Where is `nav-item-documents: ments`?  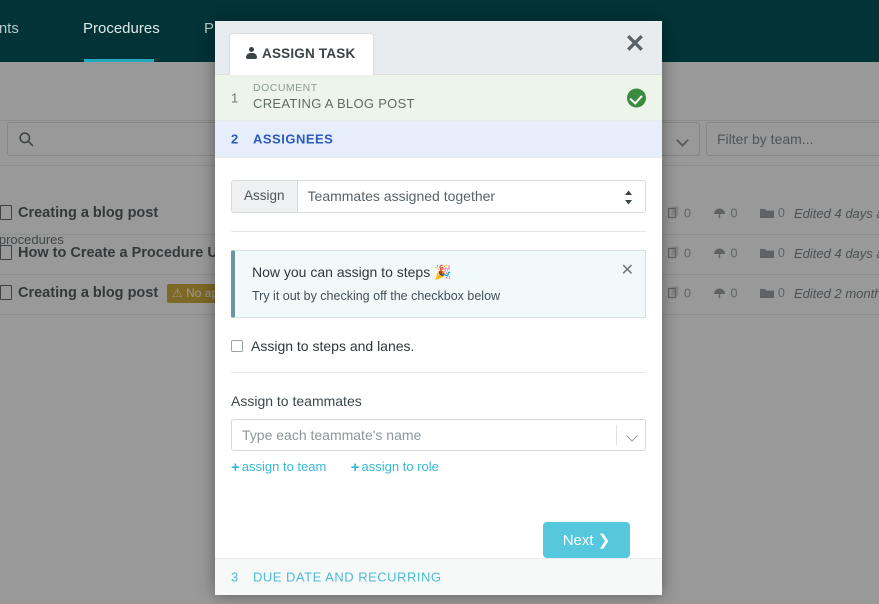
nav-item-documents: ments is located at coordinates (9, 28).